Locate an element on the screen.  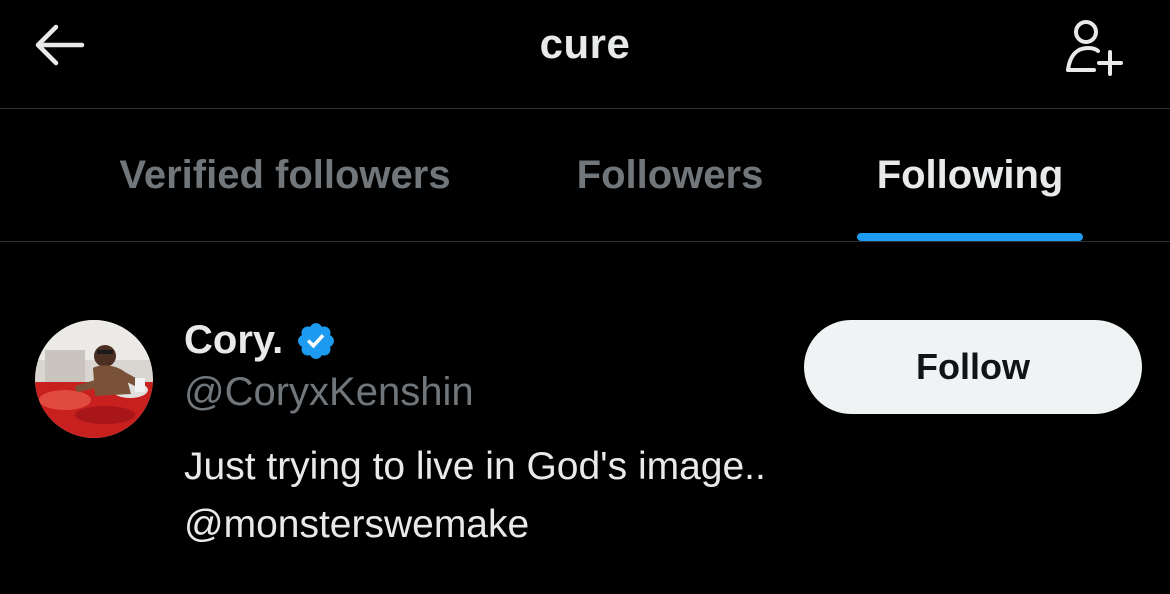
bio-mention-link: @monsterswemake is located at coordinates (475, 525).